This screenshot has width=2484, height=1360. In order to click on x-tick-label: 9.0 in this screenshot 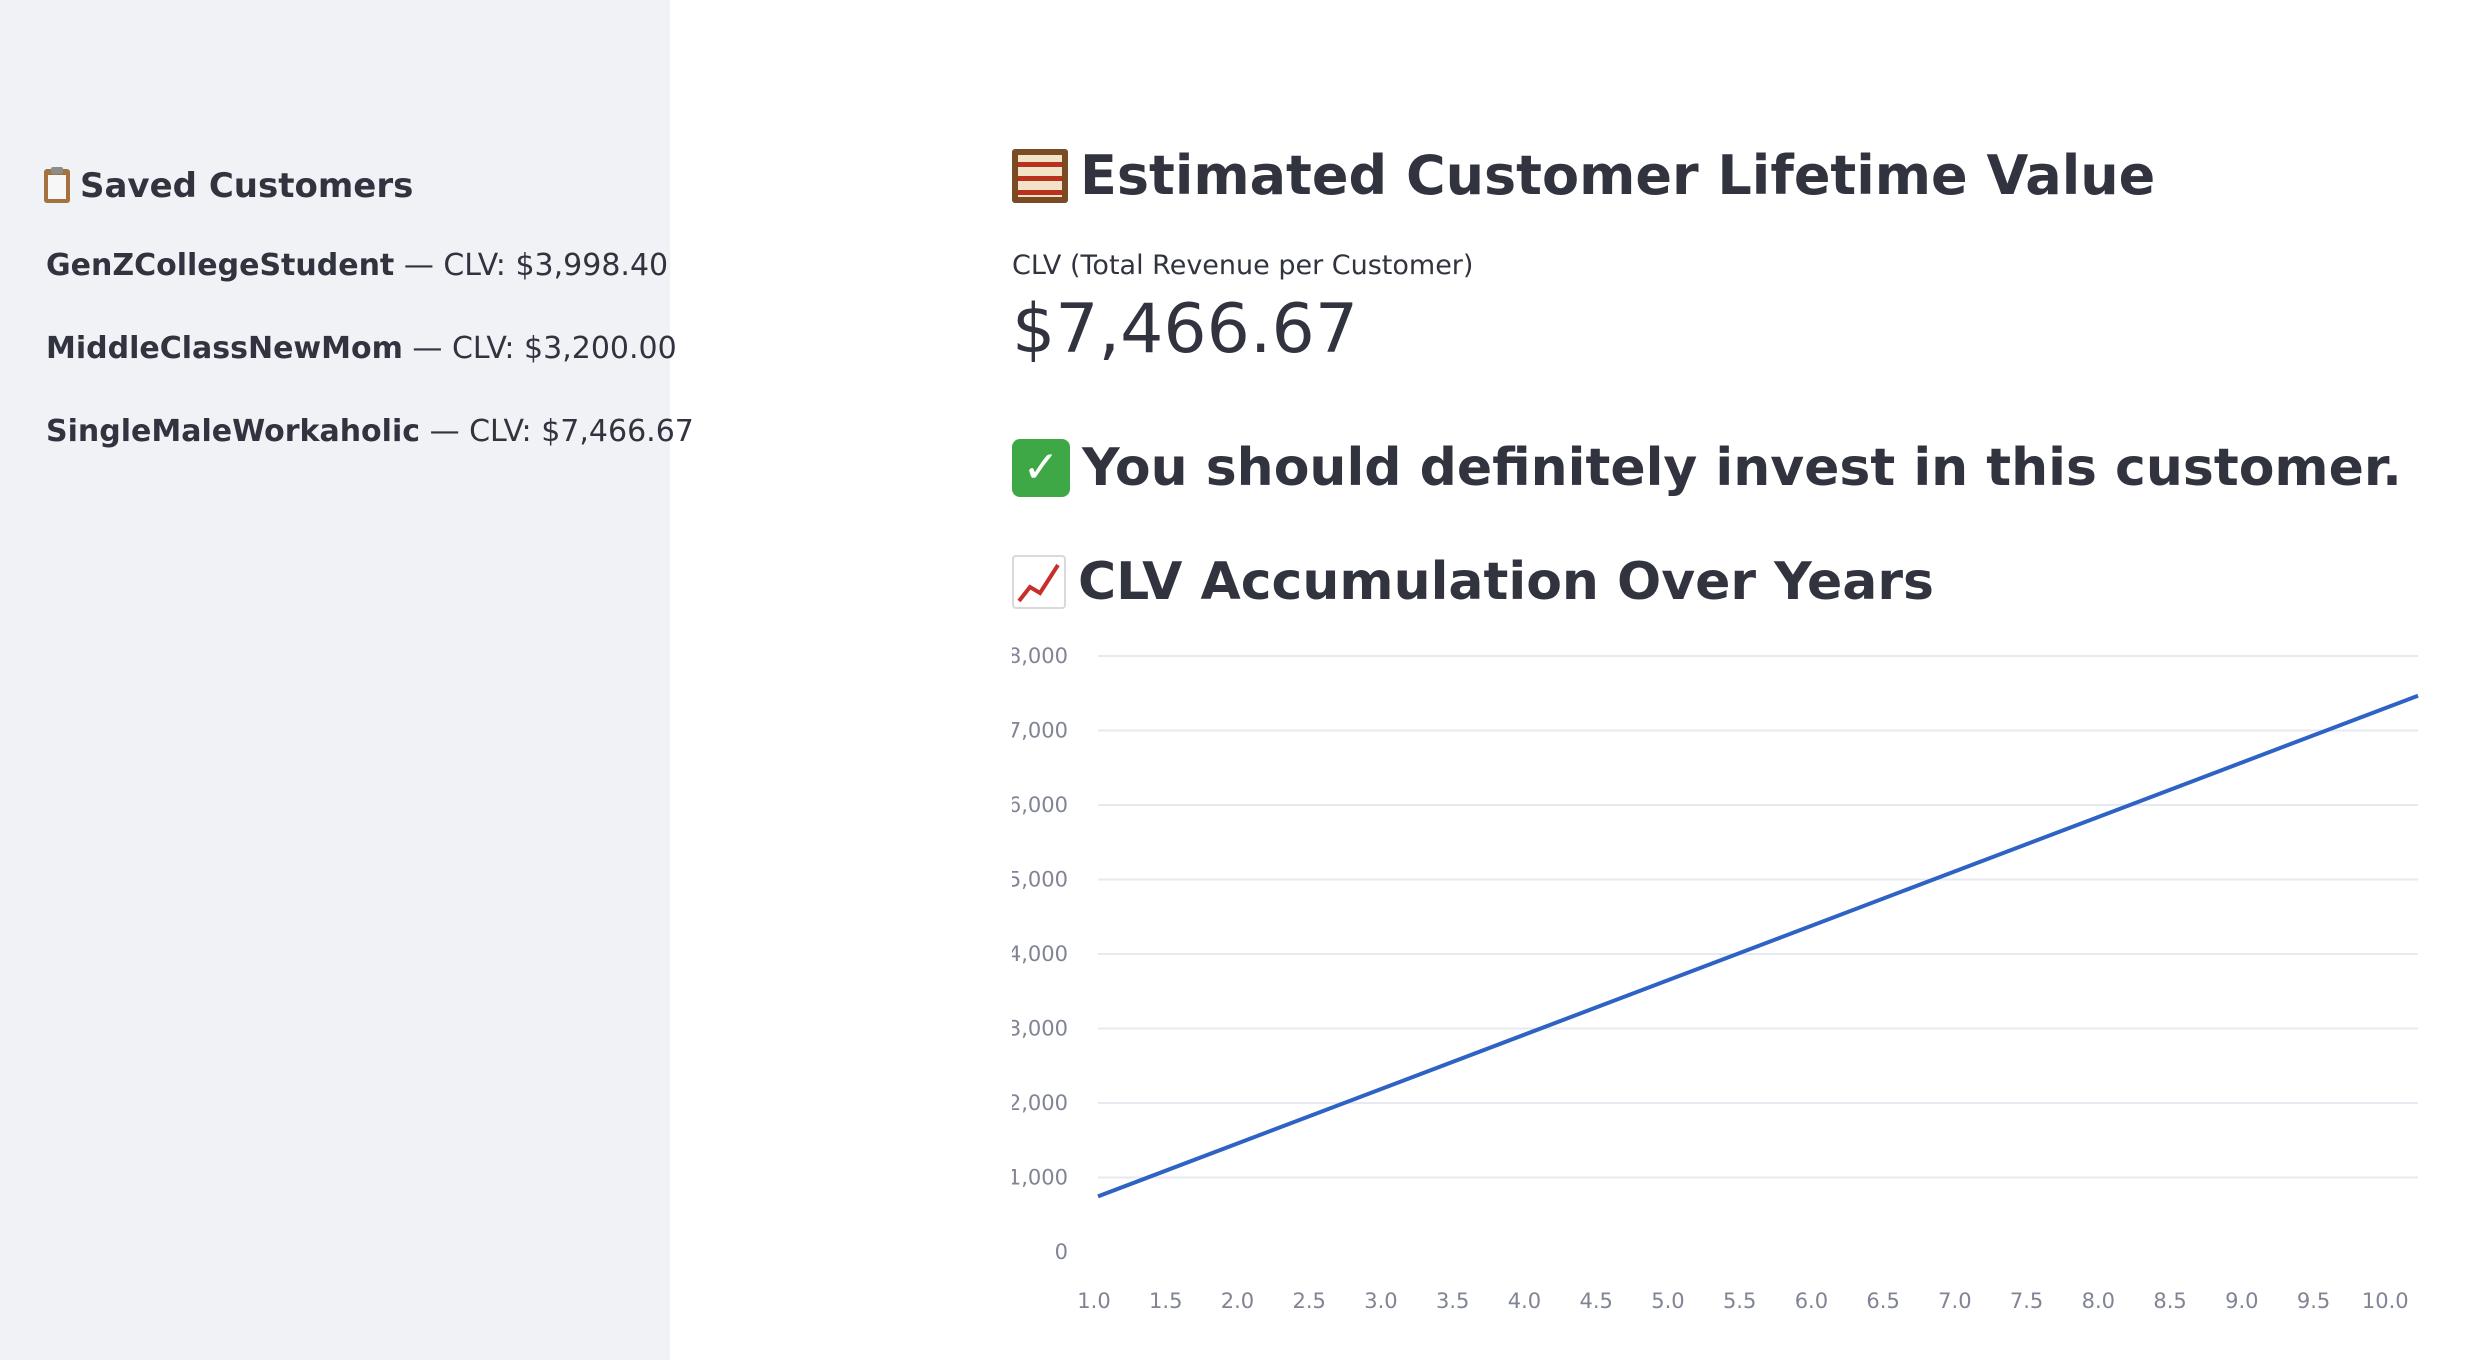, I will do `click(2241, 1301)`.